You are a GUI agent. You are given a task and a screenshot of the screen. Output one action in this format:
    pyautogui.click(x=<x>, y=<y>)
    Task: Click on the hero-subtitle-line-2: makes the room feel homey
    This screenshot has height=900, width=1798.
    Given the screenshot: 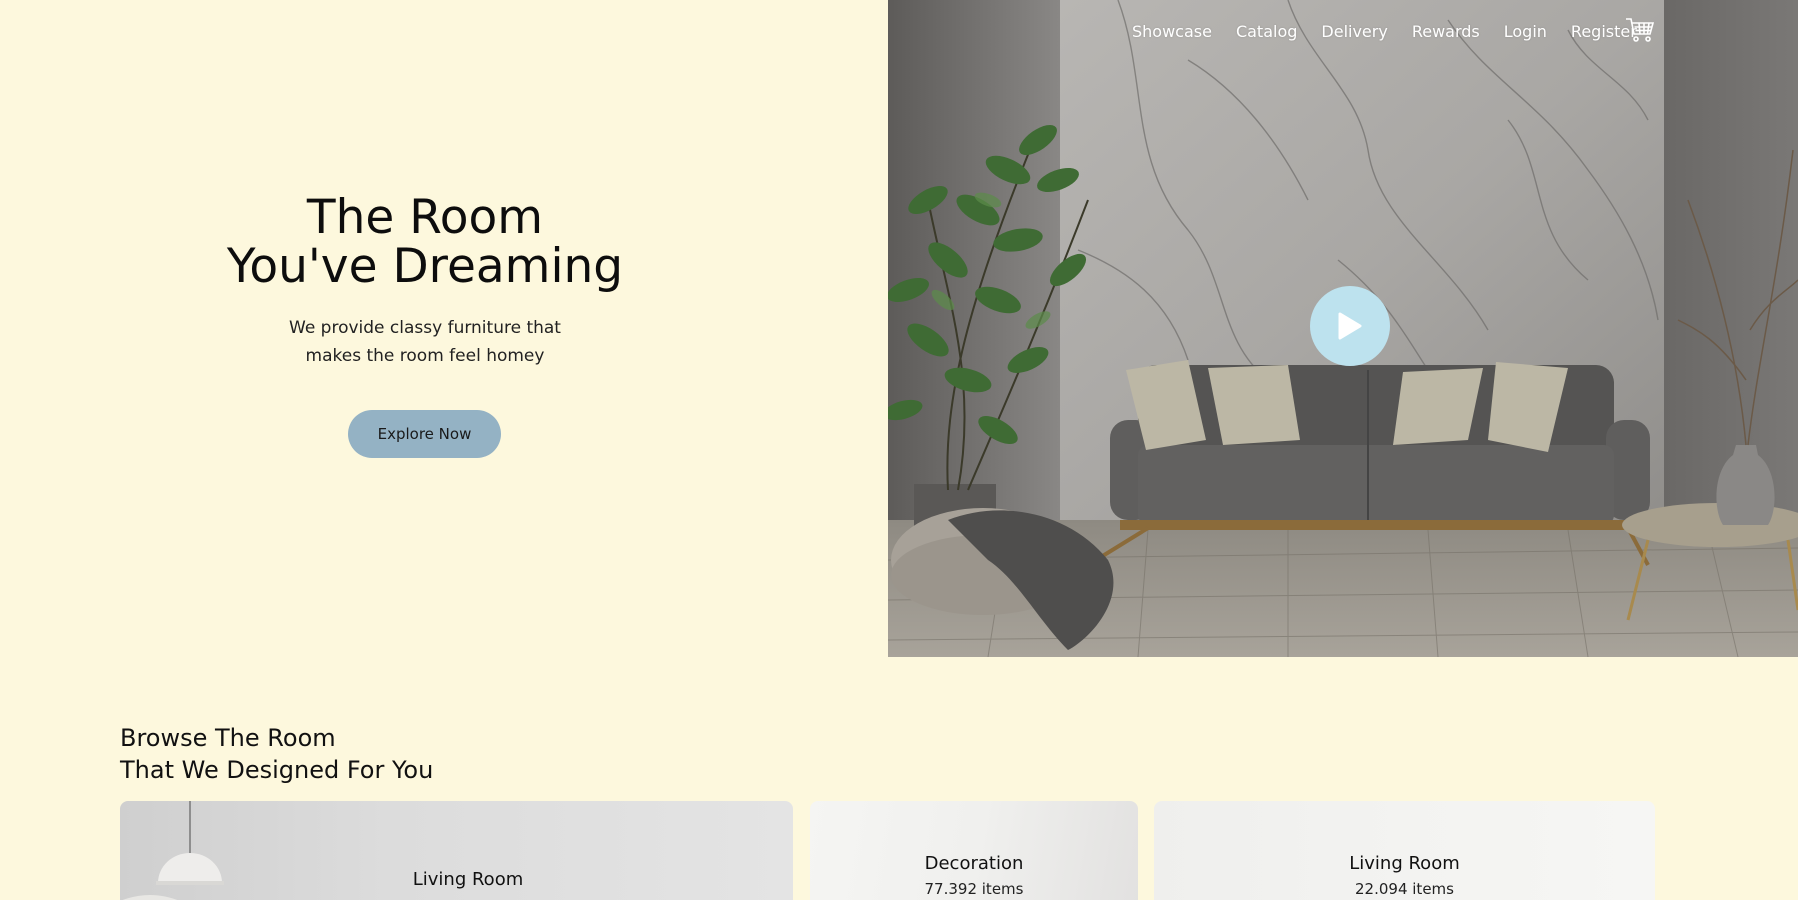 What is the action you would take?
    pyautogui.click(x=425, y=356)
    